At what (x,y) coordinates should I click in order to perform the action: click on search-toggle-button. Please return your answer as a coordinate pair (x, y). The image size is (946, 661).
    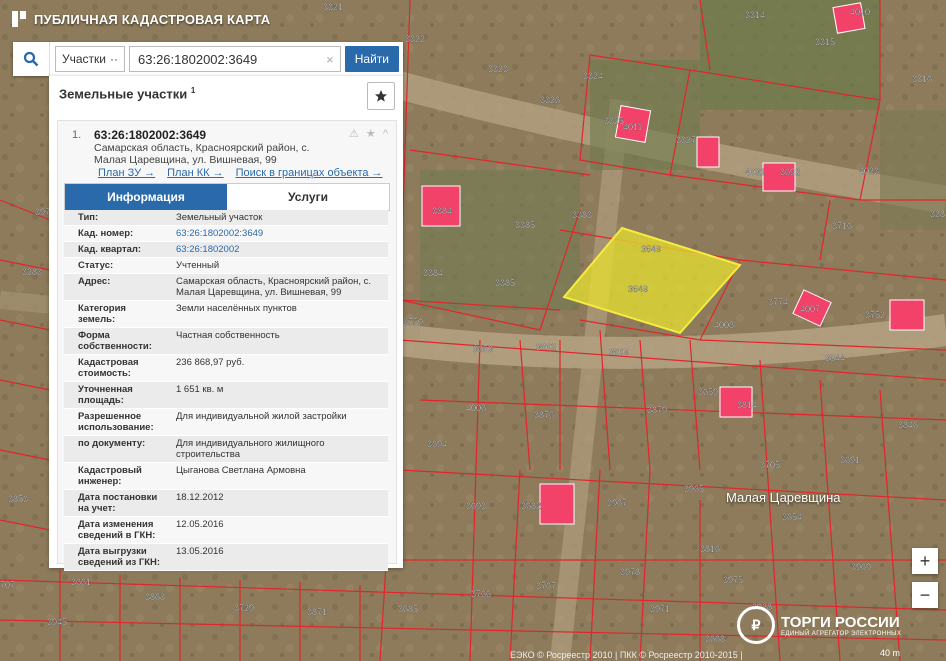
    Looking at the image, I should click on (31, 59).